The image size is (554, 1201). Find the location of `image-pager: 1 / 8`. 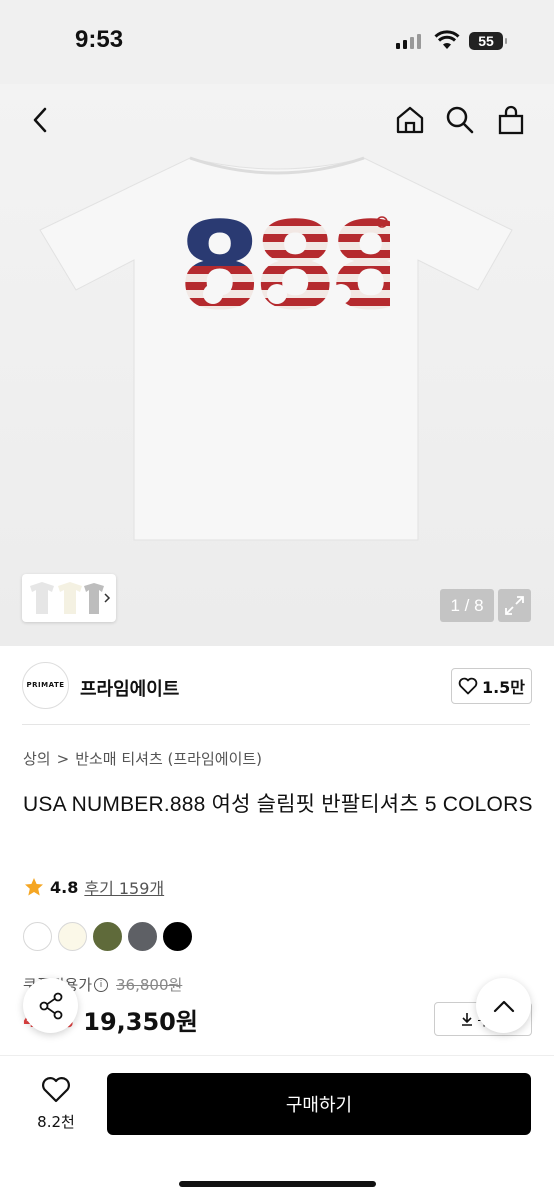

image-pager: 1 / 8 is located at coordinates (467, 605).